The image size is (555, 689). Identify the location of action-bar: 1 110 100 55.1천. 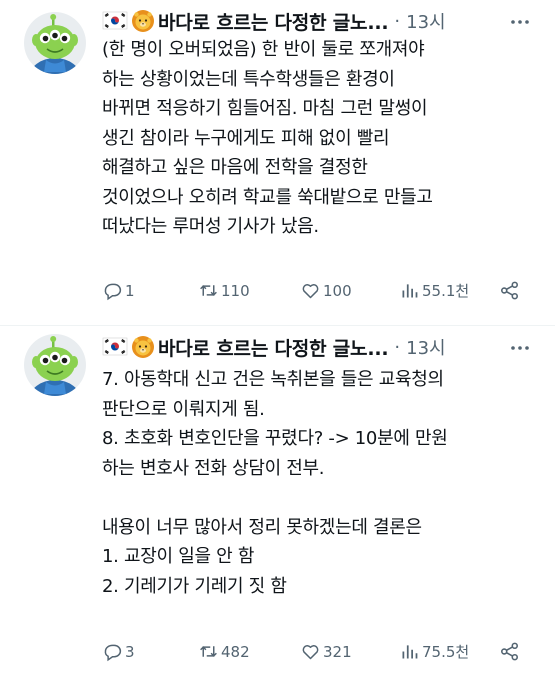
(317, 292).